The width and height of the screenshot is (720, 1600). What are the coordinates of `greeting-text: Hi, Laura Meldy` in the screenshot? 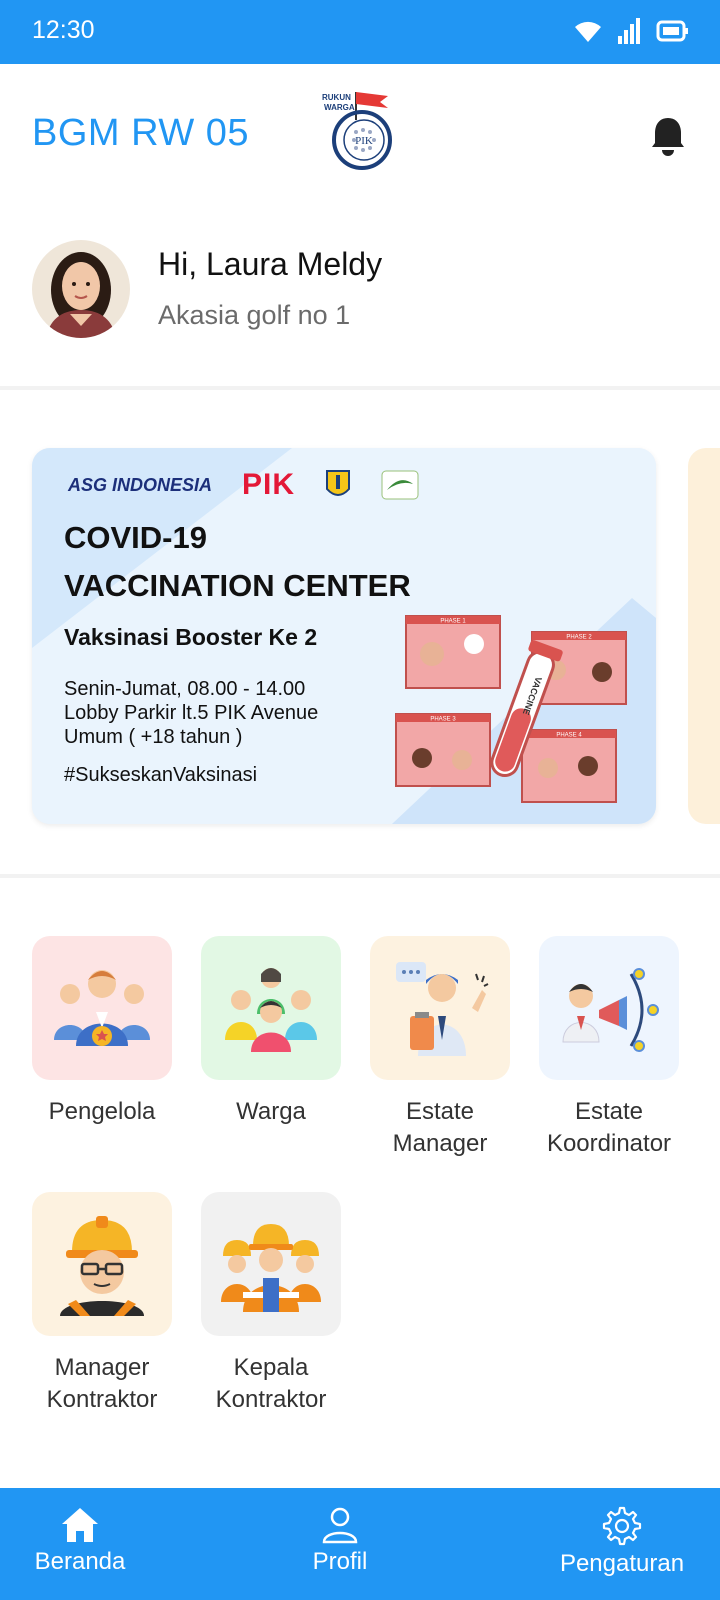 It's located at (270, 264).